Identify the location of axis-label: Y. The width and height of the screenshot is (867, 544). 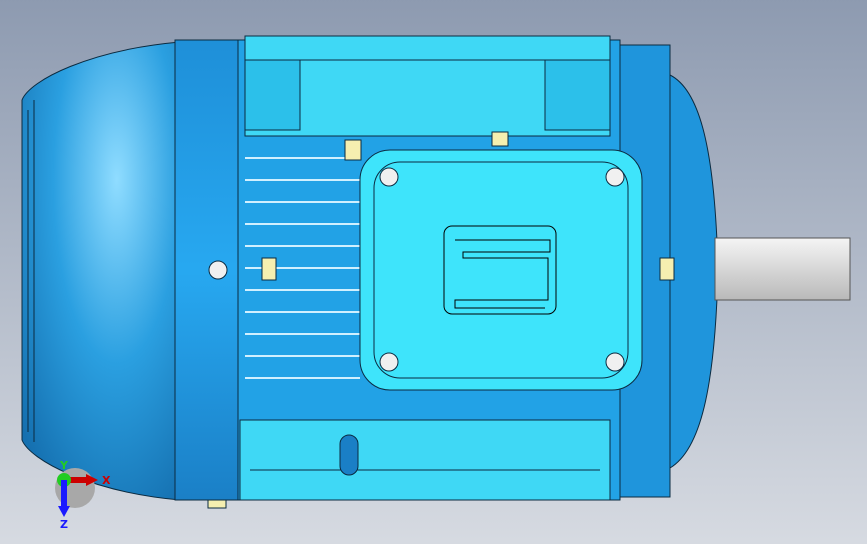
(64, 465).